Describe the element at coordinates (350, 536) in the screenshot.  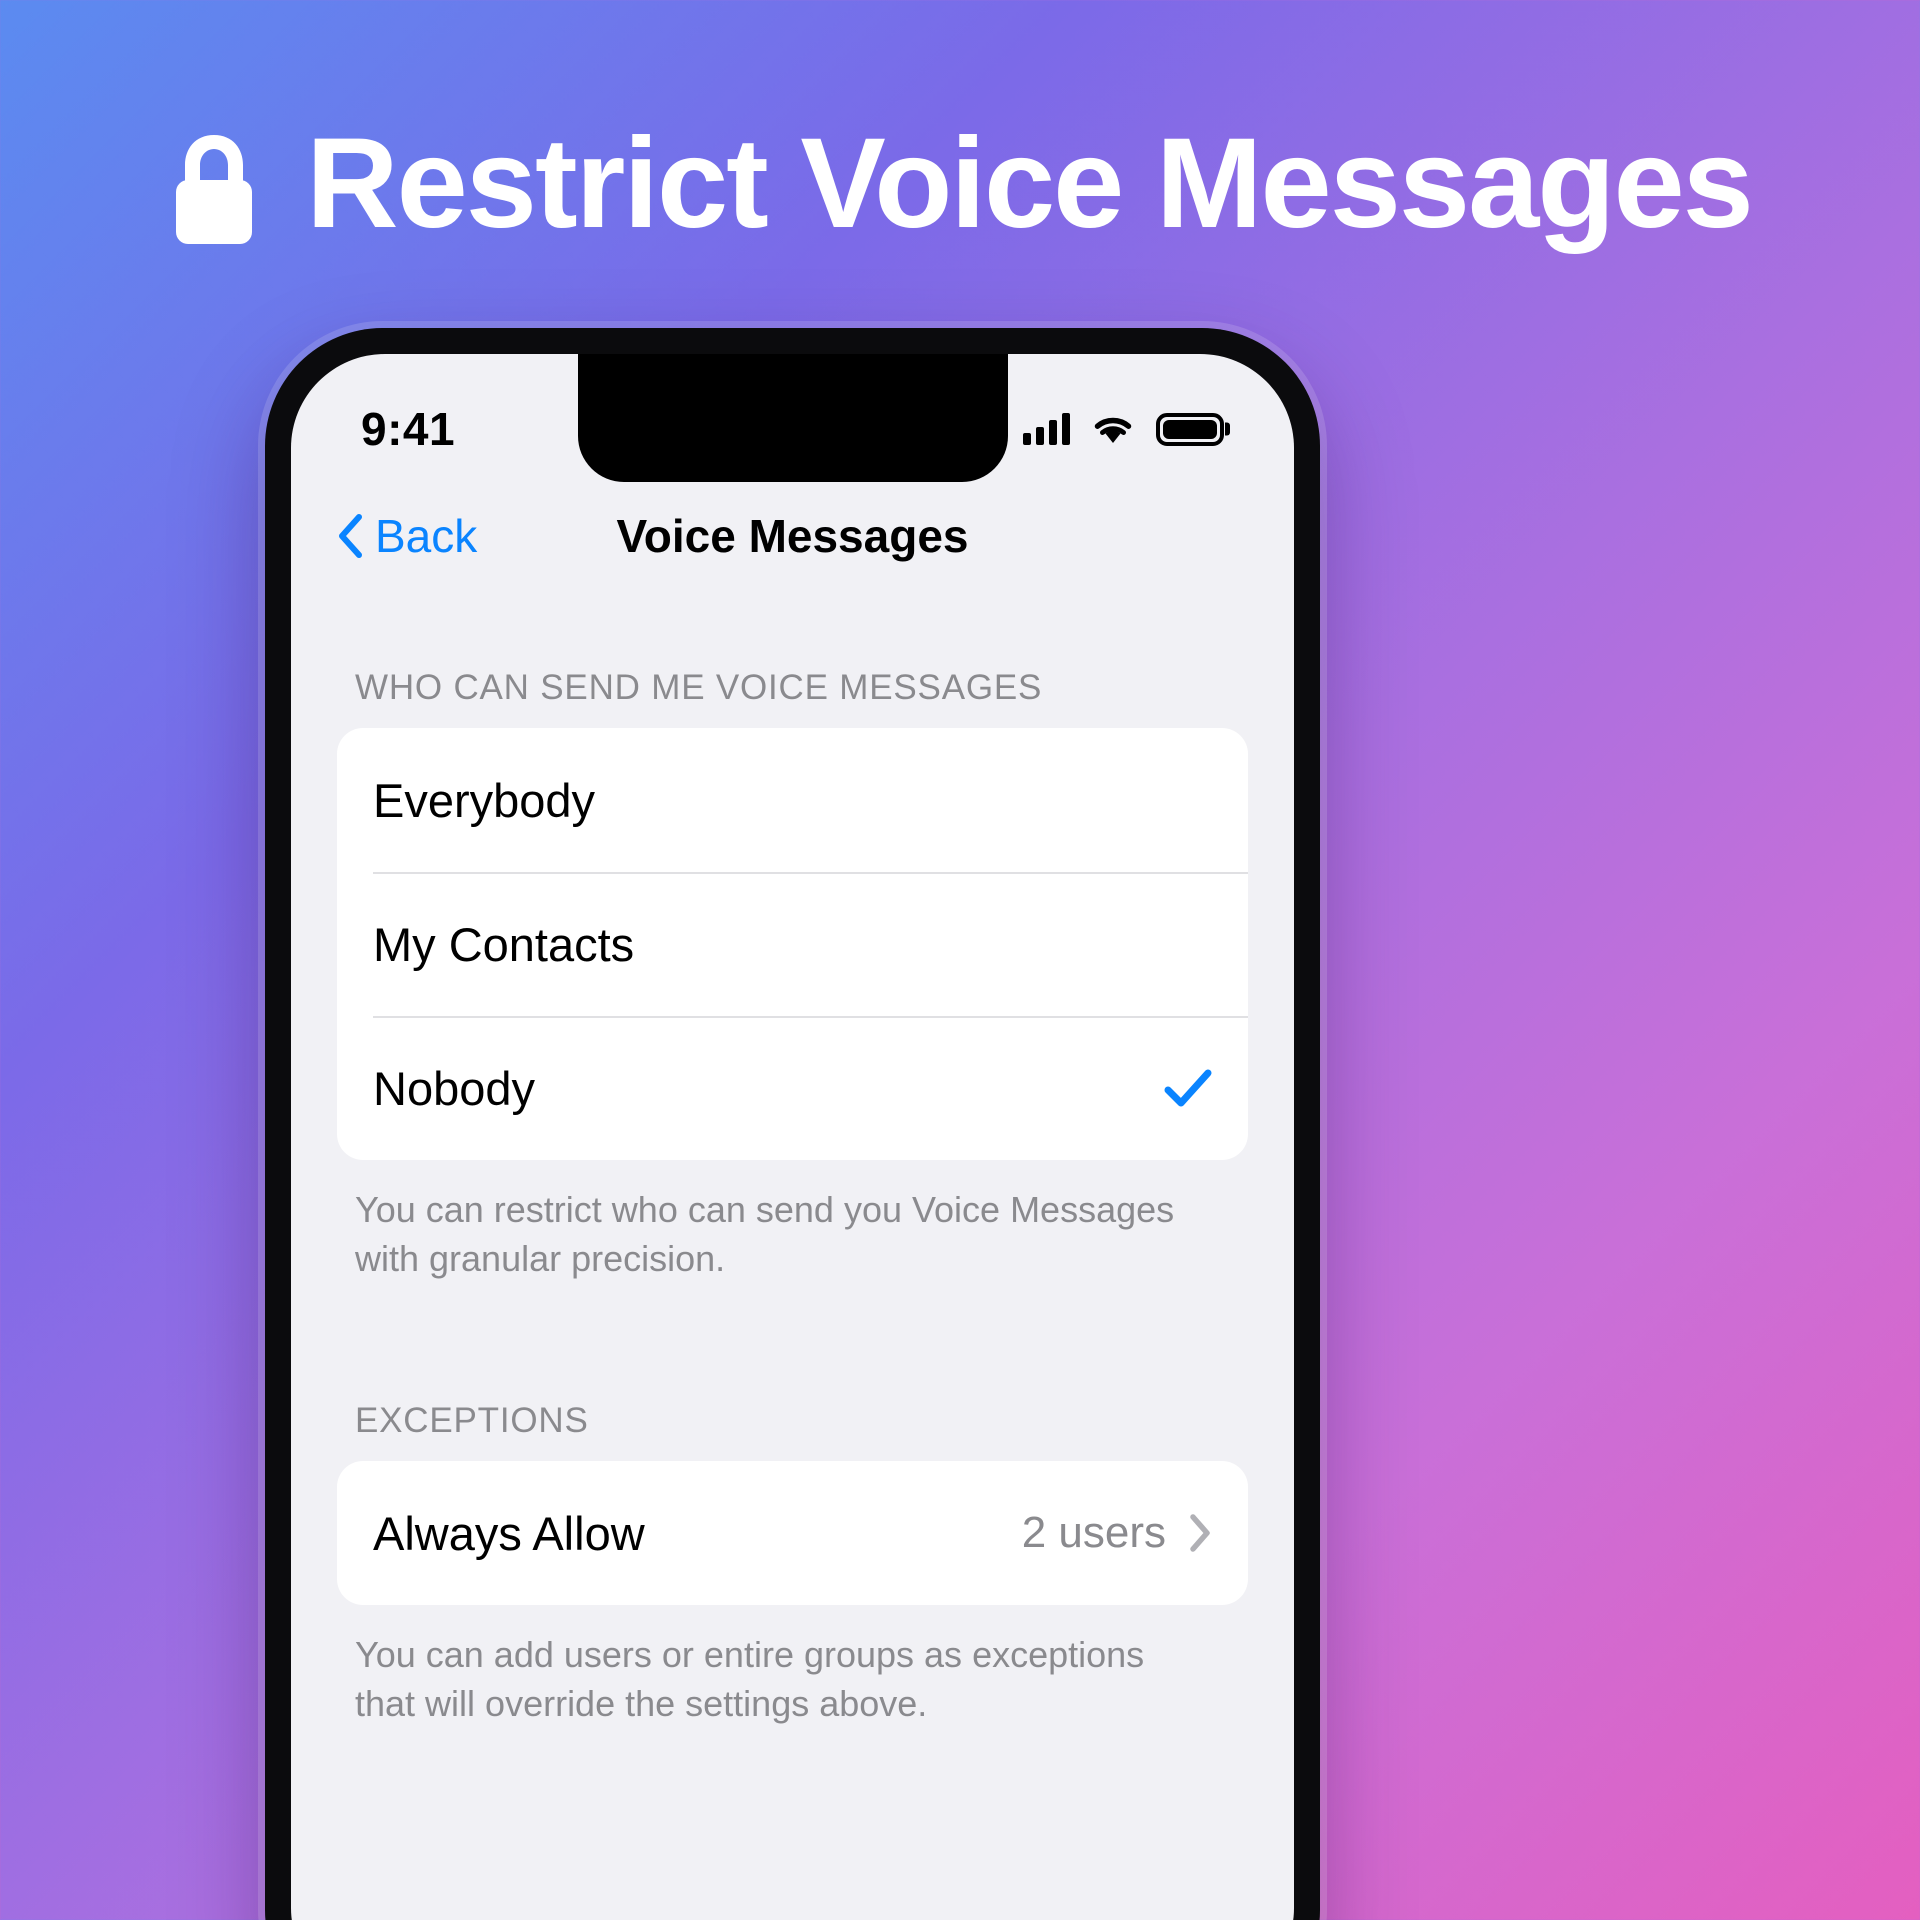
I see `chevron-left-icon` at that location.